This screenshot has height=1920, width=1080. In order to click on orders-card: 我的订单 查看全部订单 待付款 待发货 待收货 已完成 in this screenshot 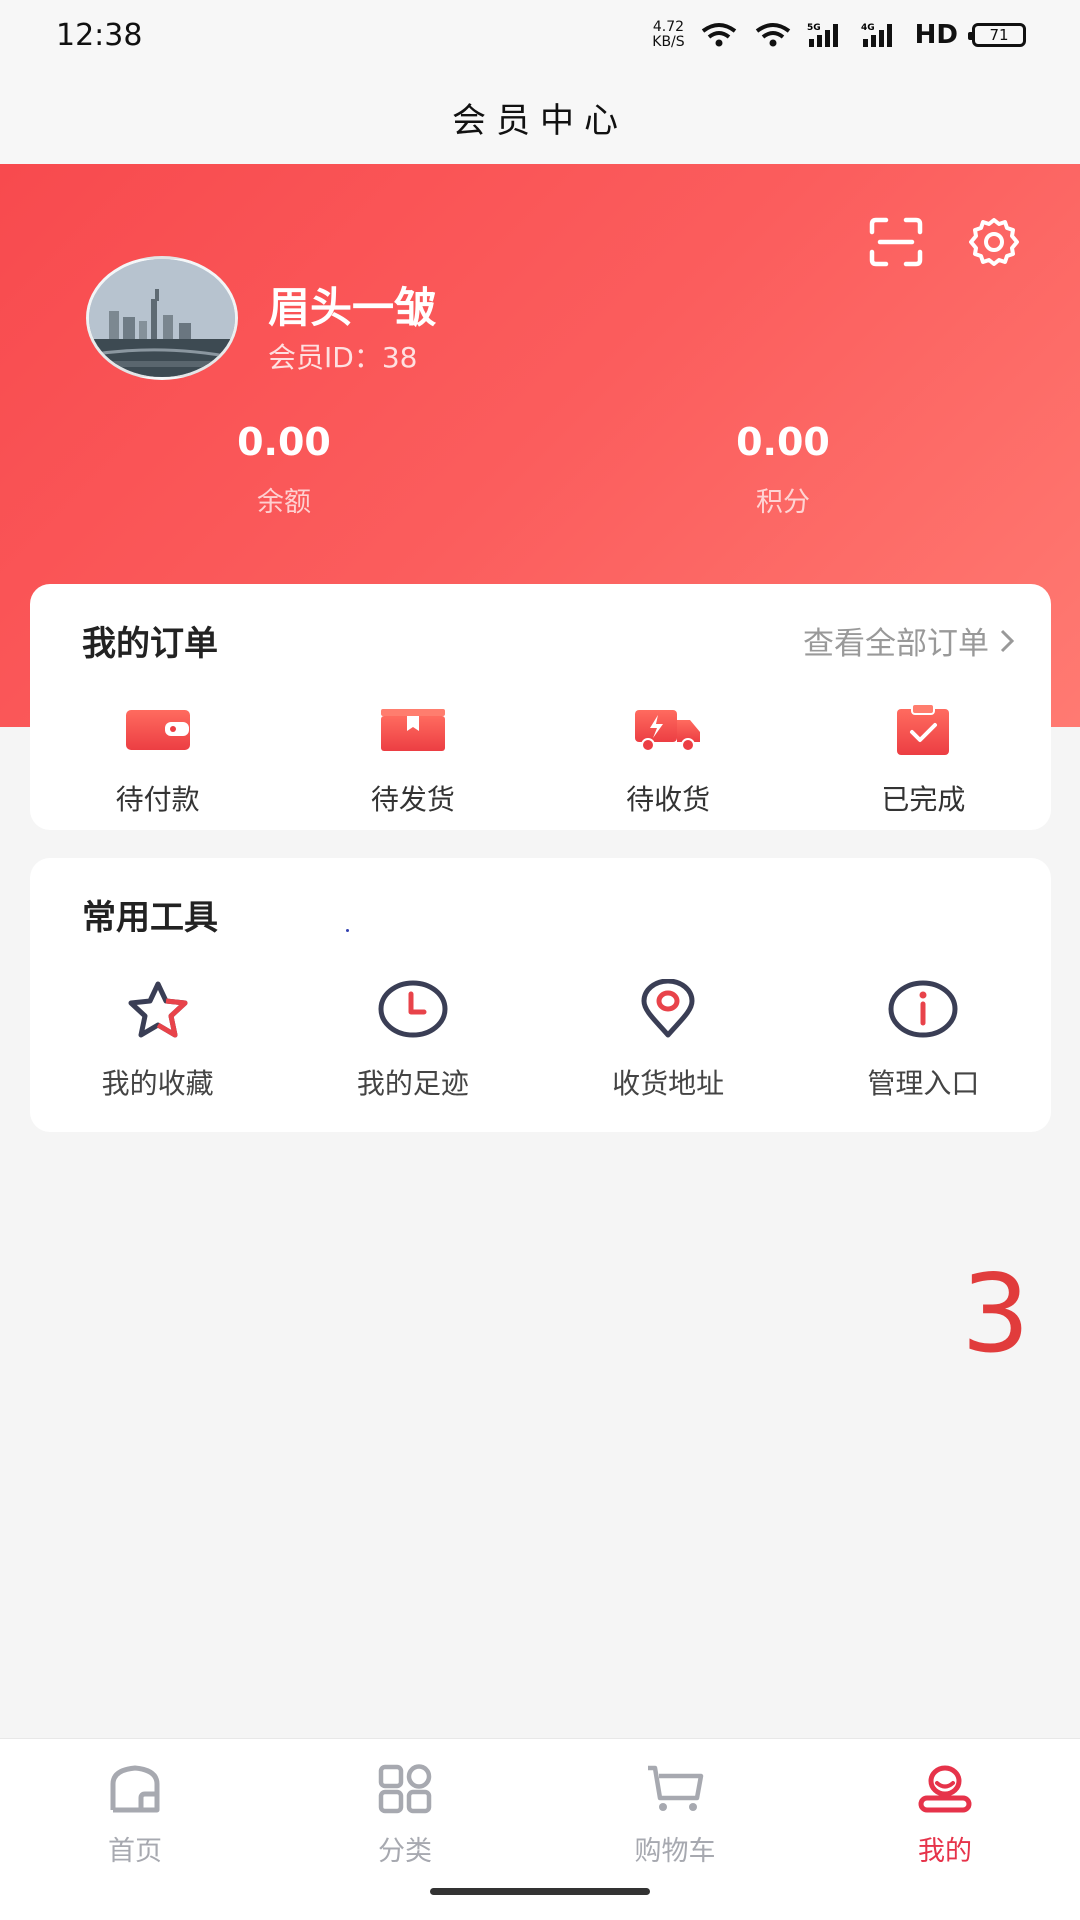, I will do `click(540, 707)`.